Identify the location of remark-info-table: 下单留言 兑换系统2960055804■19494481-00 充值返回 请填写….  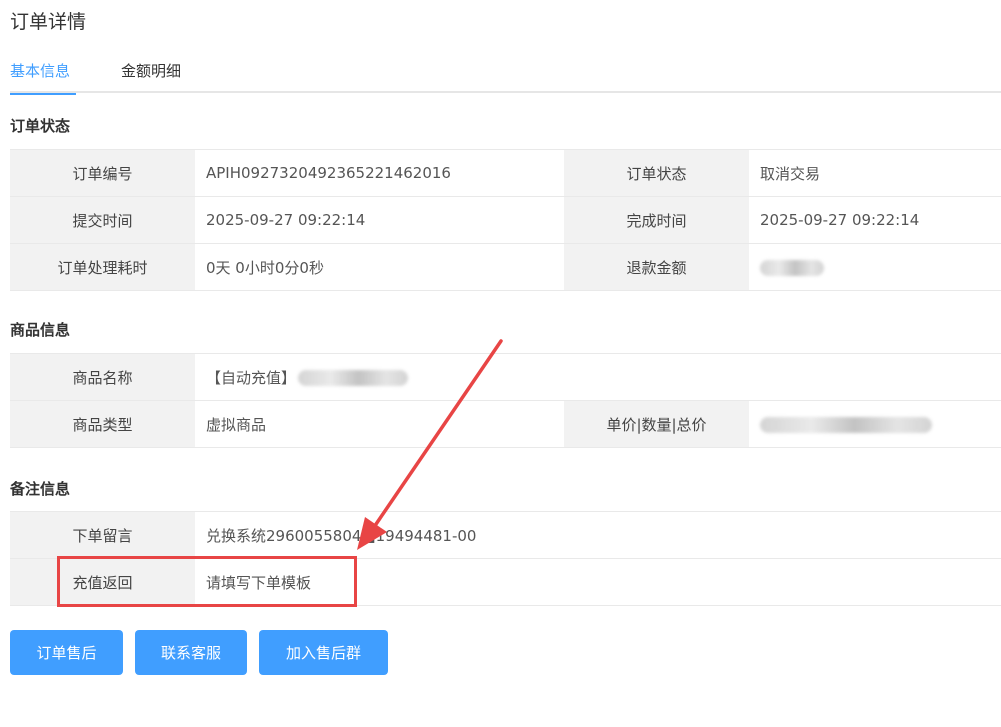
(505, 558).